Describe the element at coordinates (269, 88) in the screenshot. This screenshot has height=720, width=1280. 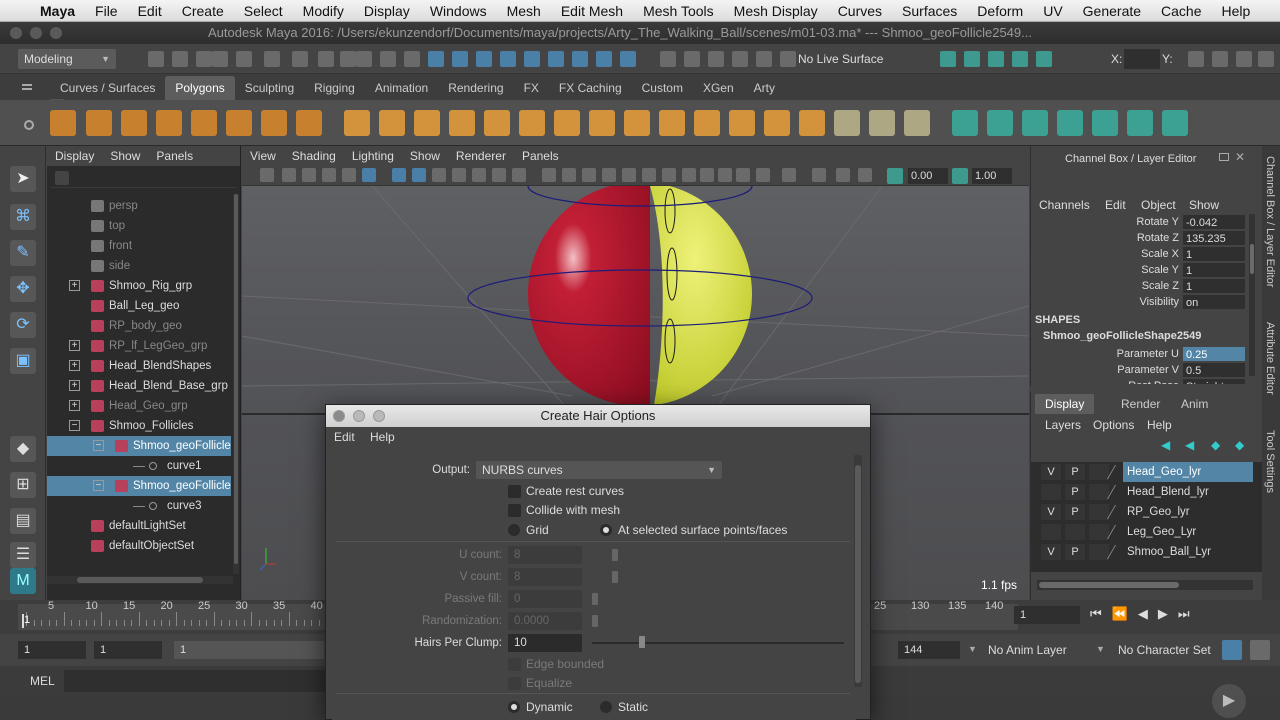
I see `shelf-tab-sculpting: Sculpting` at that location.